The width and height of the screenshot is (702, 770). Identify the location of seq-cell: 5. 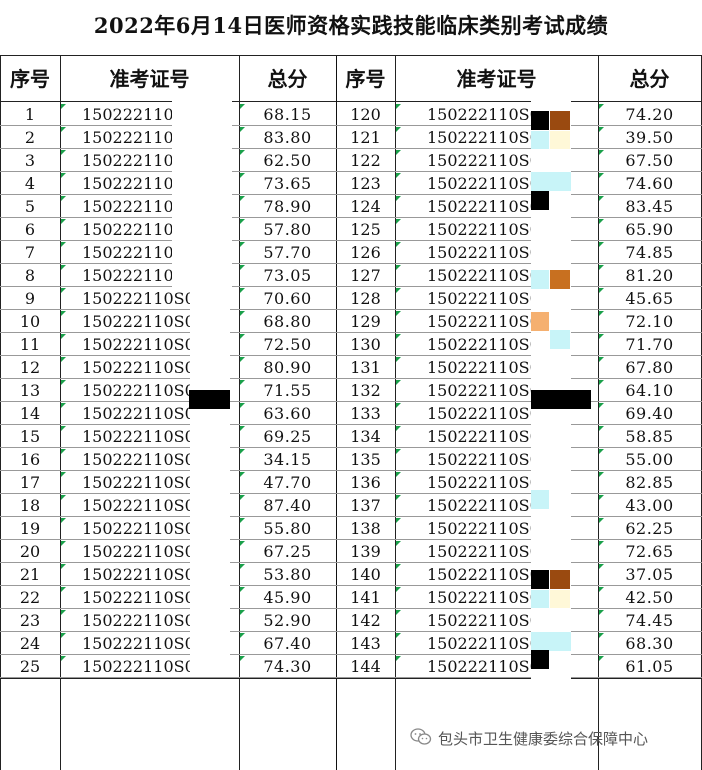
(30, 206).